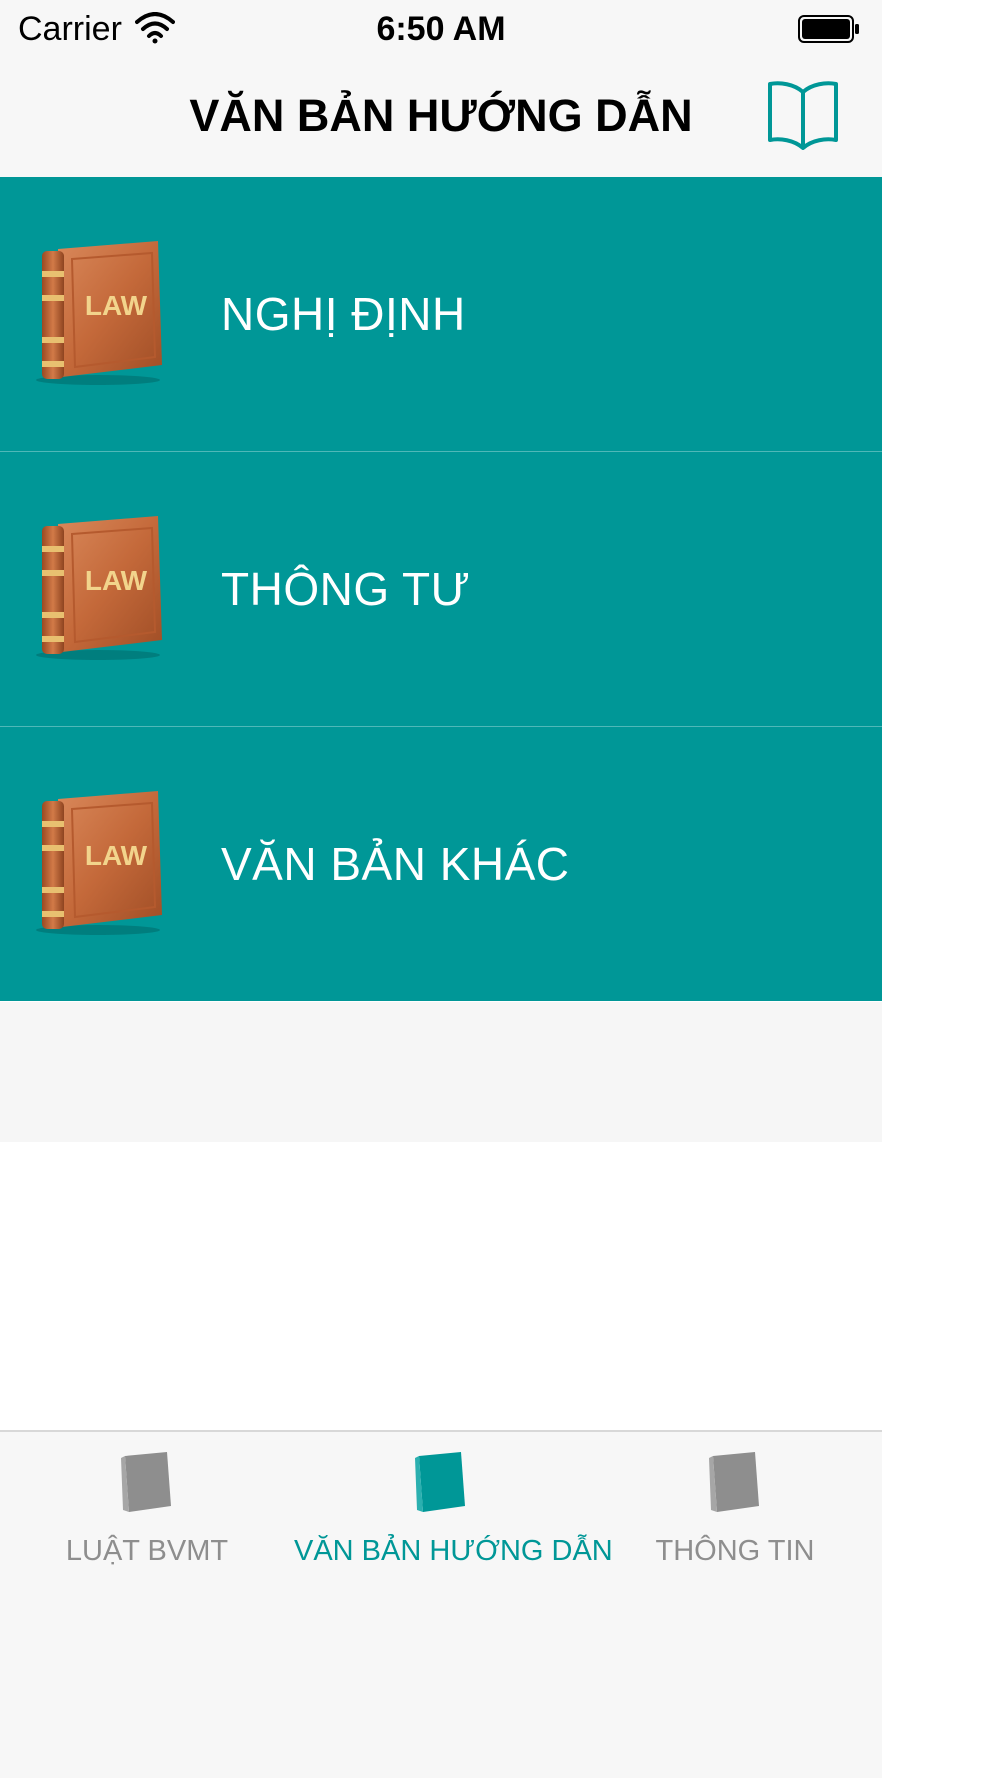 This screenshot has width=1000, height=1778. I want to click on navigation-bar: VĂN BẢN HƯỚNG DẪN, so click(441, 119).